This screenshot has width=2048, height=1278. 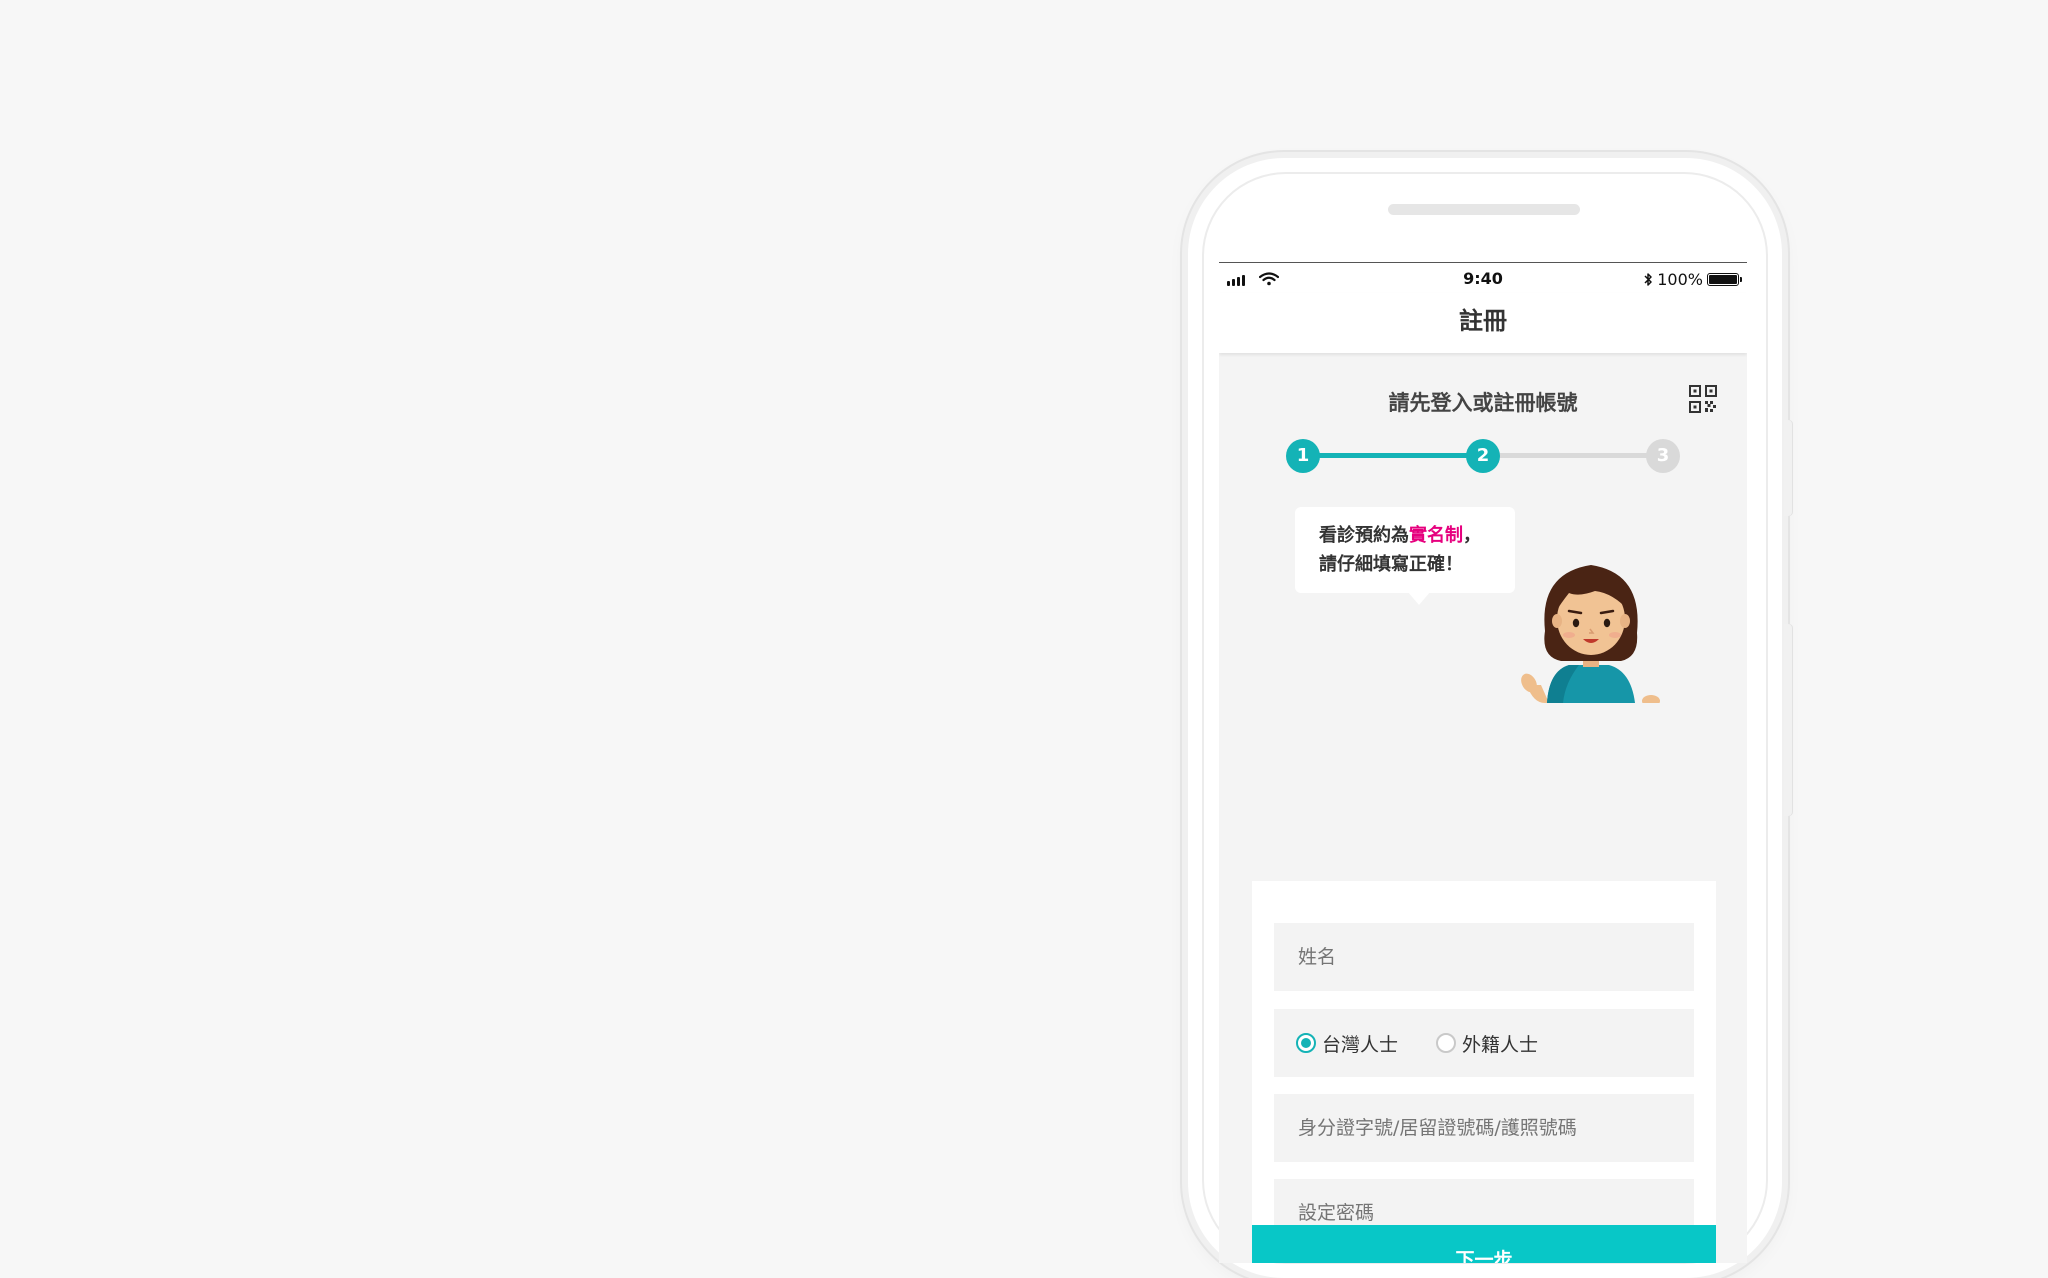 I want to click on name-input, so click(x=1484, y=957).